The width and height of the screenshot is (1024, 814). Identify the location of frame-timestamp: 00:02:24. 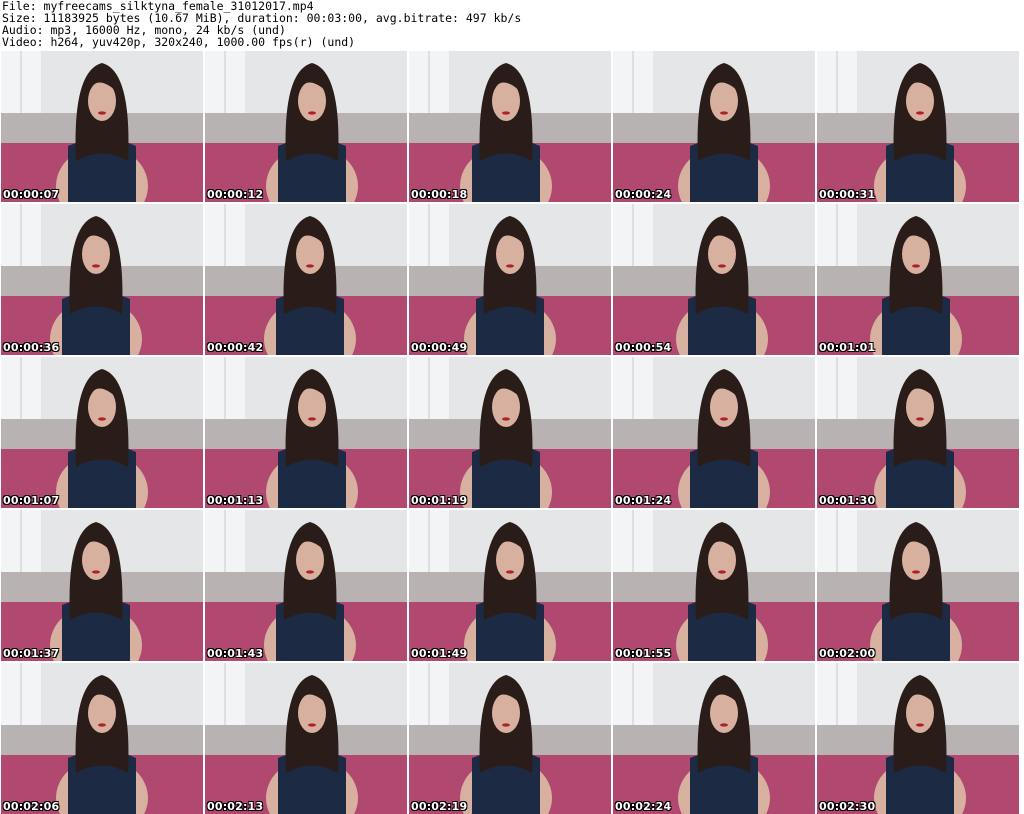
(643, 806).